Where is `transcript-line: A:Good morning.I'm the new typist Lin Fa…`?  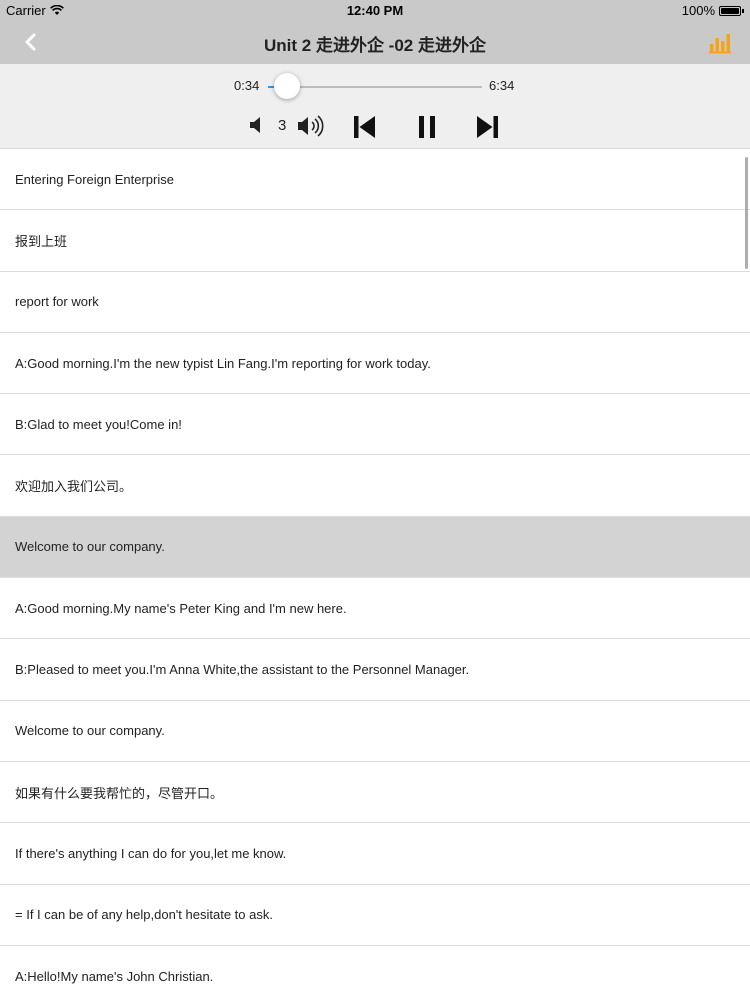
transcript-line: A:Good morning.I'm the new typist Lin Fa… is located at coordinates (375, 364).